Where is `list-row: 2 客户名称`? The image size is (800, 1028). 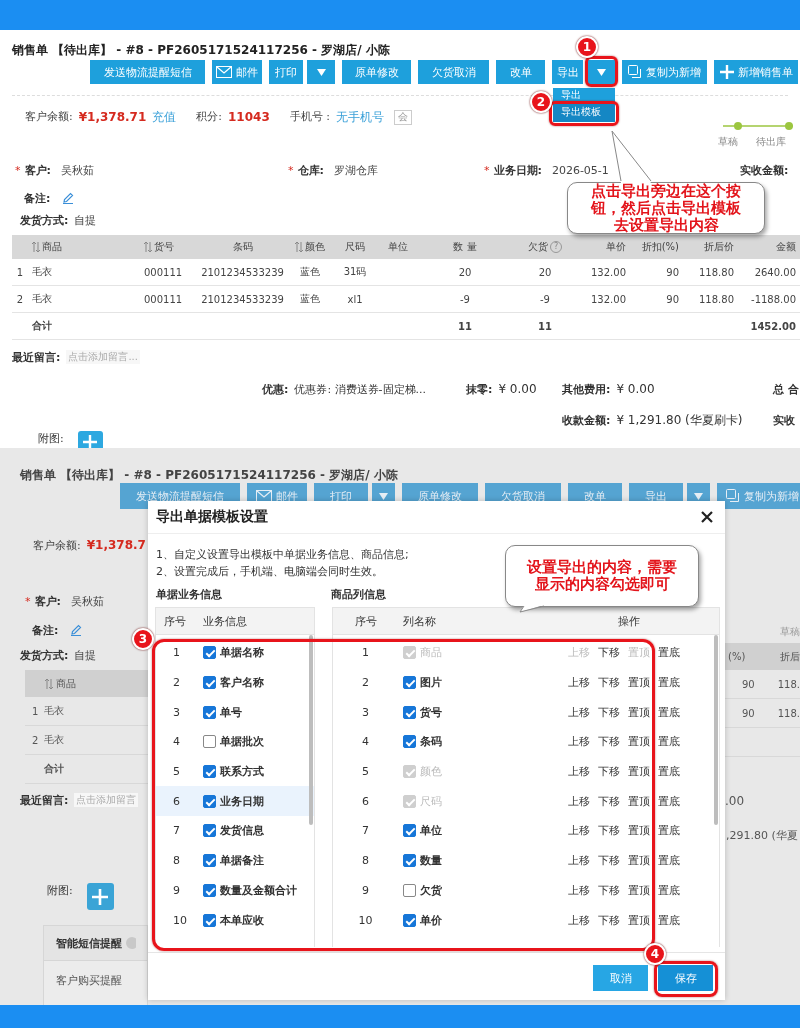 list-row: 2 客户名称 is located at coordinates (235, 682).